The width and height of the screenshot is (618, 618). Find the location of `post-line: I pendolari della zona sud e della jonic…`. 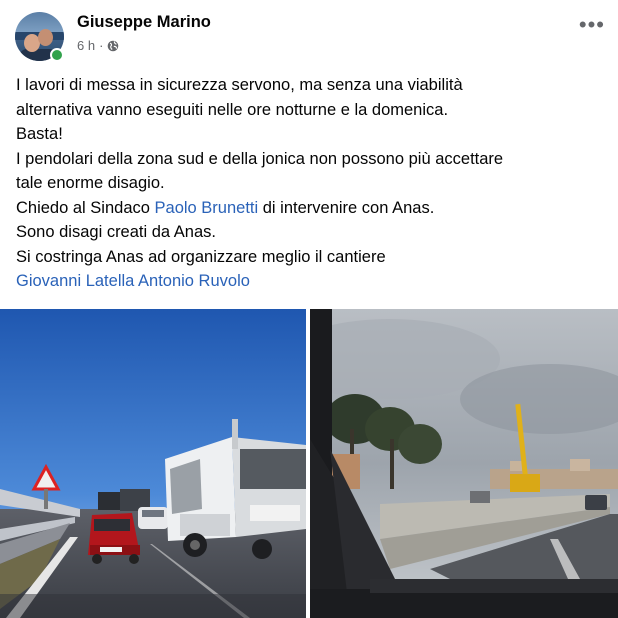

post-line: I pendolari della zona sud e della jonic… is located at coordinates (260, 158).